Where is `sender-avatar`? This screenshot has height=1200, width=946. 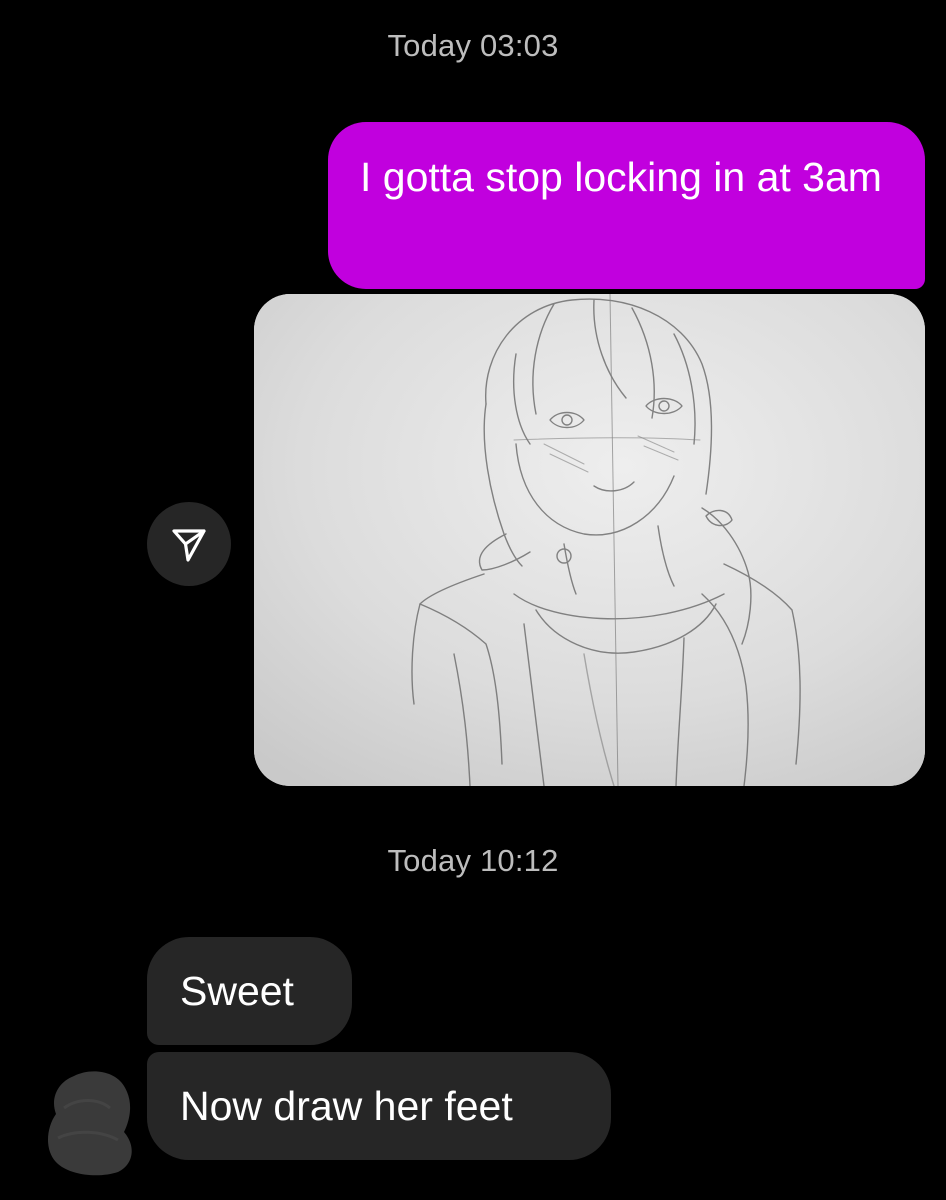
sender-avatar is located at coordinates (90, 1122).